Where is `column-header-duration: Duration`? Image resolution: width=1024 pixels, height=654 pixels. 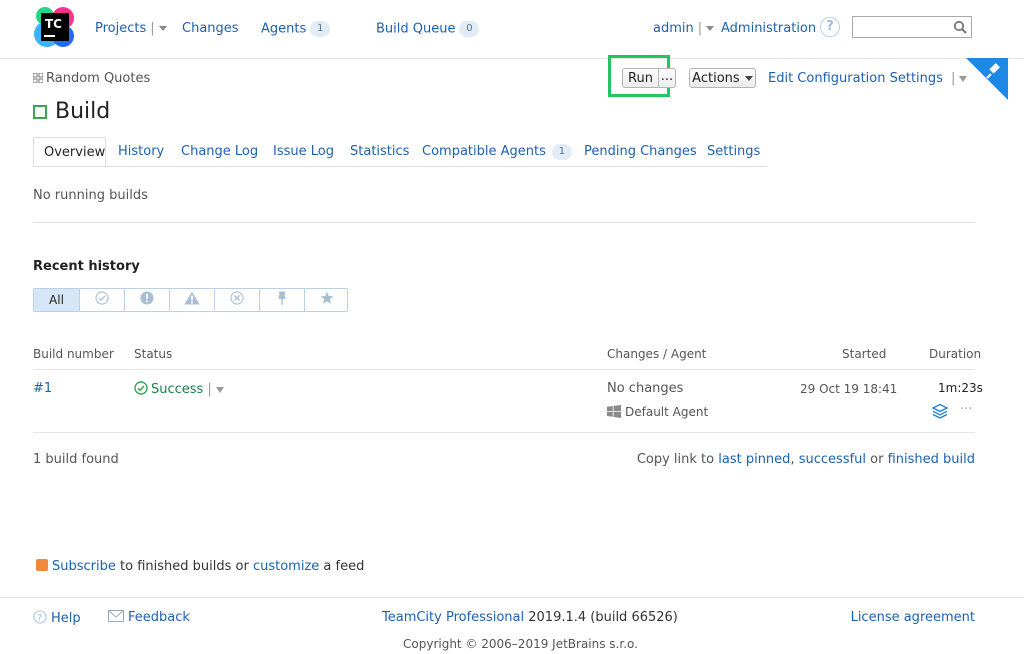 column-header-duration: Duration is located at coordinates (955, 354).